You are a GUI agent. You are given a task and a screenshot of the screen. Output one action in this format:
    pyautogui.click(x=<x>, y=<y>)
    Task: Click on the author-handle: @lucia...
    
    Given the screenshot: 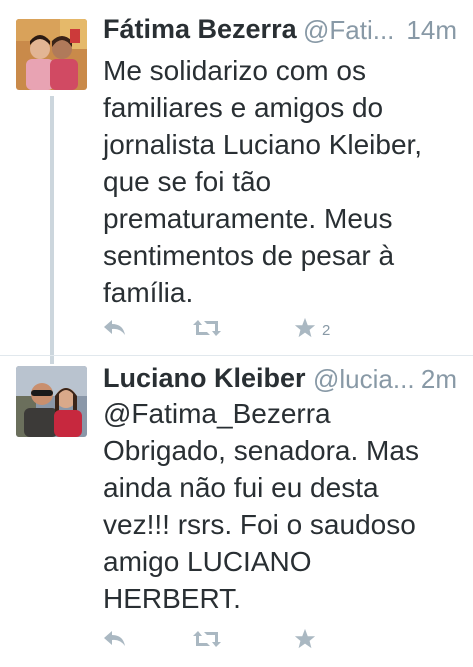 What is the action you would take?
    pyautogui.click(x=364, y=379)
    